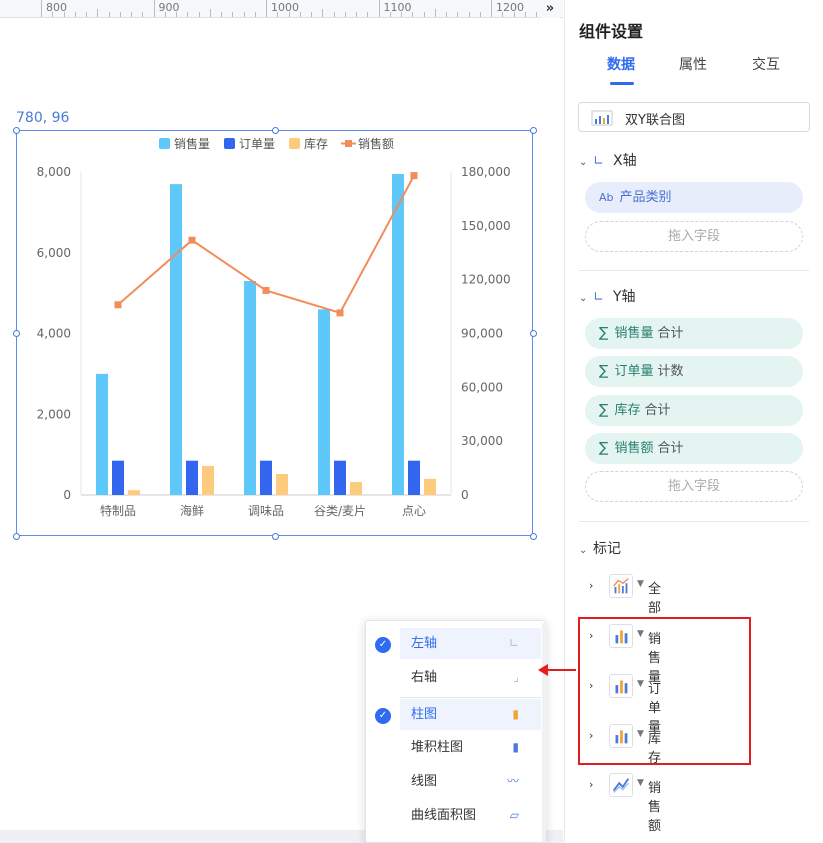  Describe the element at coordinates (56, 7) in the screenshot. I see `ruler-label: 800` at that location.